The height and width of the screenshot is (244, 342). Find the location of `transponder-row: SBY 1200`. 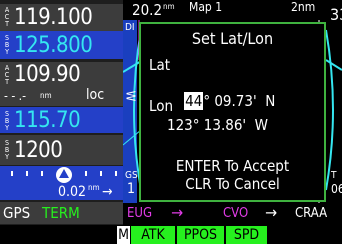

transponder-row: SBY 1200 is located at coordinates (61, 150).